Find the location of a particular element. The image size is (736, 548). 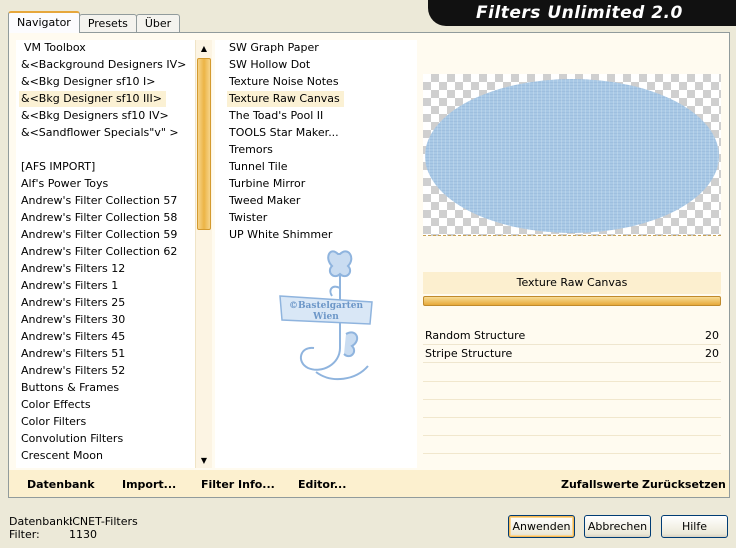

status-db-value: ICNET-Filters is located at coordinates (103, 521).